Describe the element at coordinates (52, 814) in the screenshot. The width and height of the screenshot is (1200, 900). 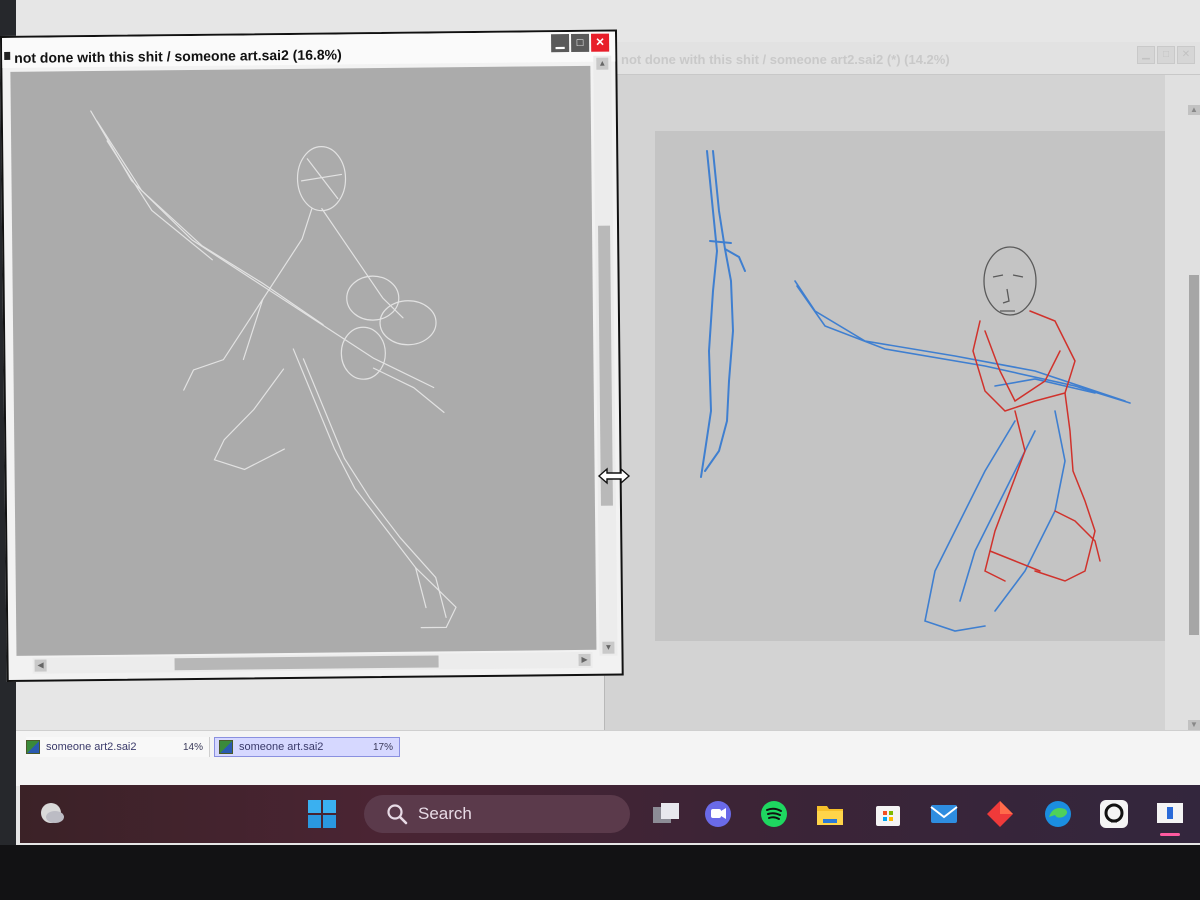
I see `weather-icon` at that location.